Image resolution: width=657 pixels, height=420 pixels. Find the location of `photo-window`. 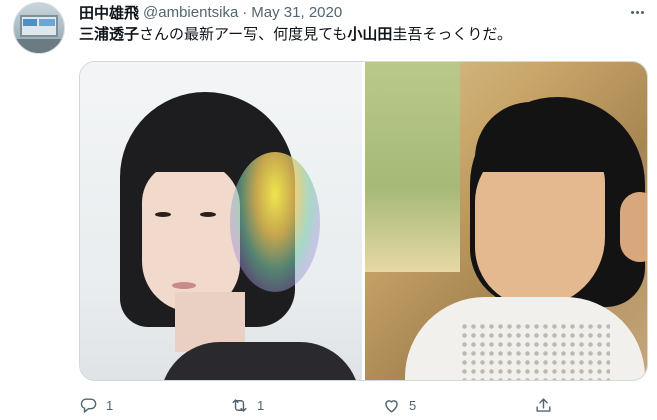

photo-window is located at coordinates (412, 167).